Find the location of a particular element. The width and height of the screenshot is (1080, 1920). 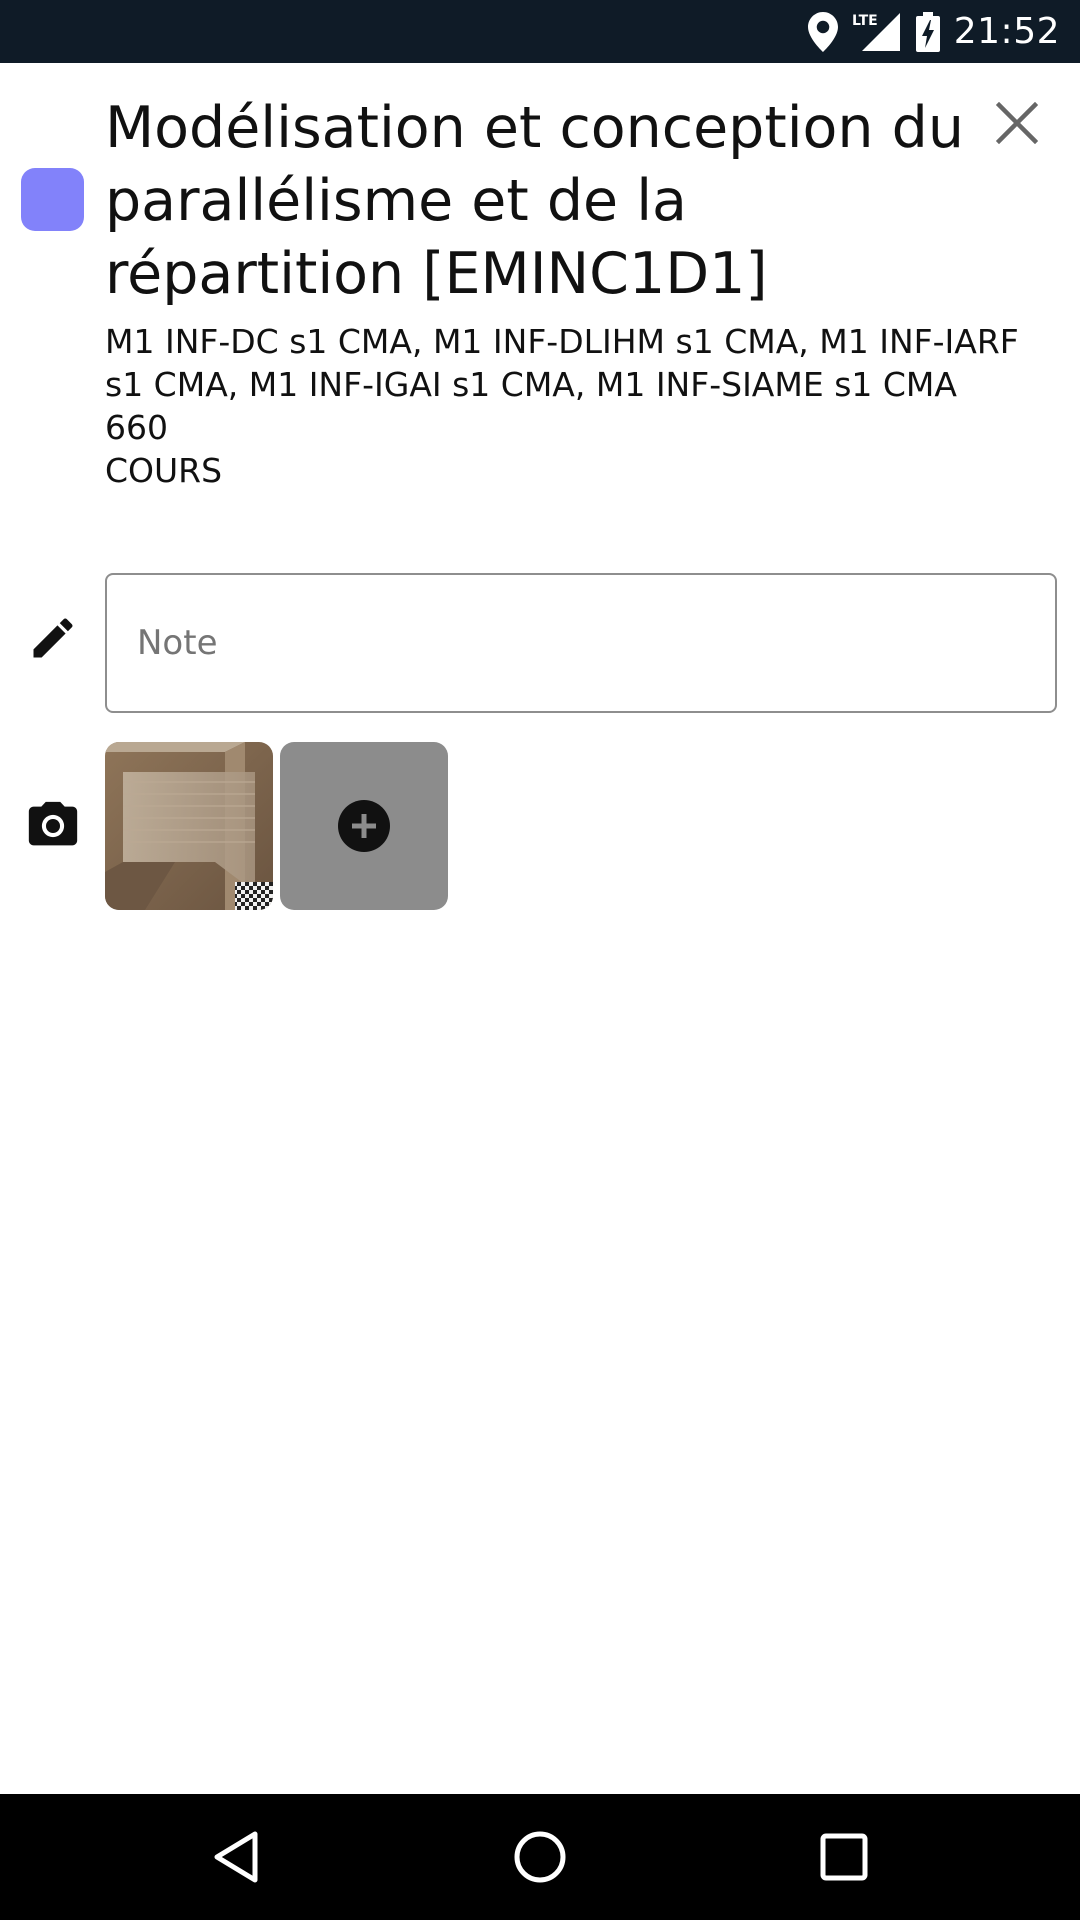

close-button is located at coordinates (1017, 123).